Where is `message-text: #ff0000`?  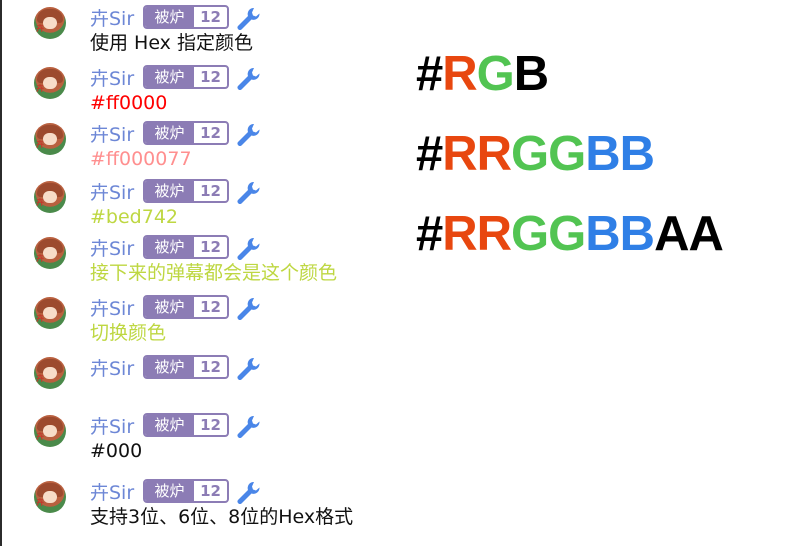
message-text: #ff0000 is located at coordinates (129, 103).